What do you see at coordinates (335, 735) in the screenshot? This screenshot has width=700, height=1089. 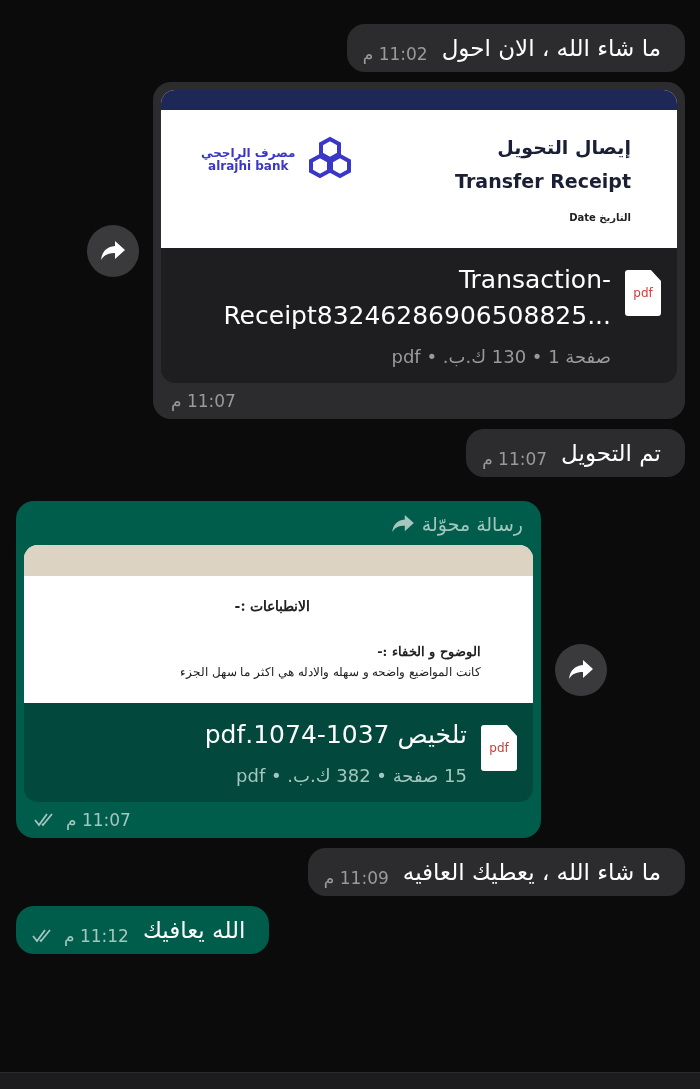 I see `file-name: تلخيص 1037-1074.pdf` at bounding box center [335, 735].